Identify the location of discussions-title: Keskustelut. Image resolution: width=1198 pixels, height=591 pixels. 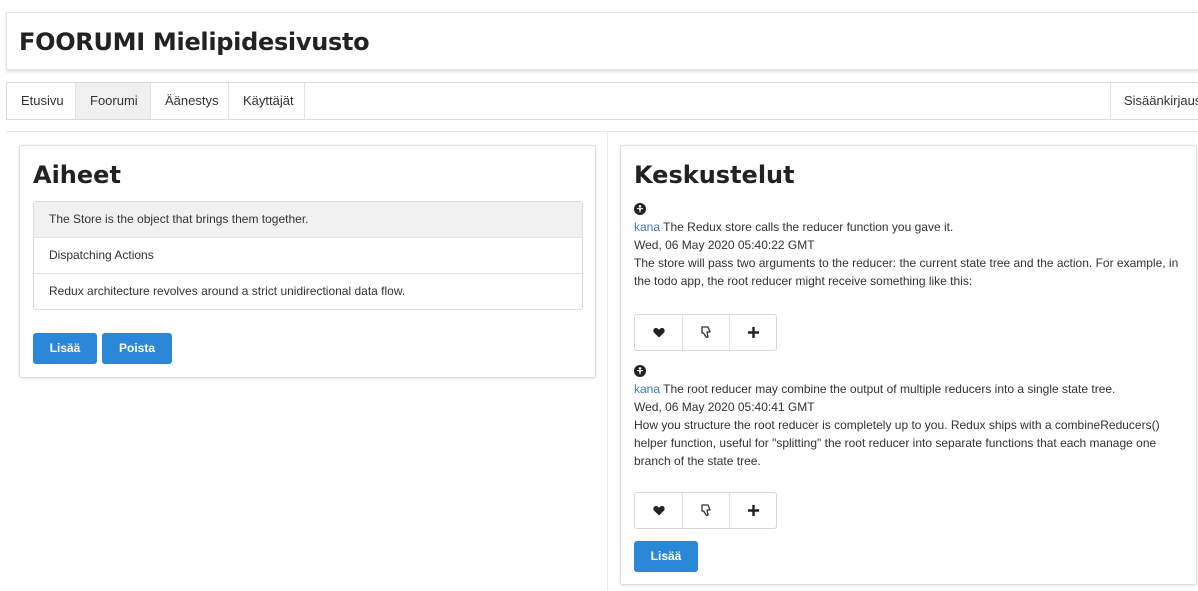
(714, 175).